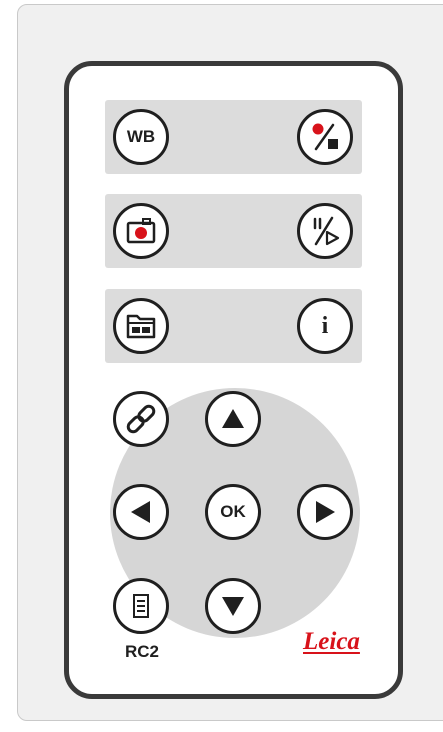 The height and width of the screenshot is (732, 443). I want to click on gallery-button, so click(141, 326).